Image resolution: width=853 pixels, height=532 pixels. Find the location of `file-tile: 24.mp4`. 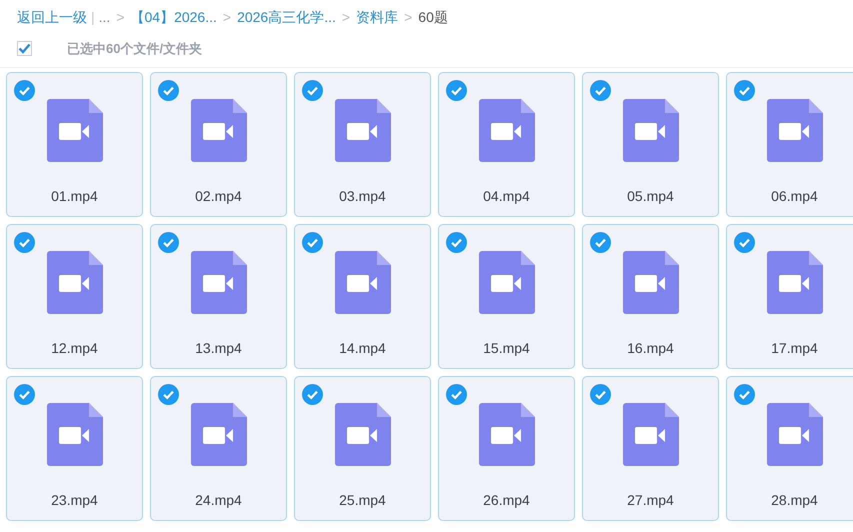

file-tile: 24.mp4 is located at coordinates (218, 448).